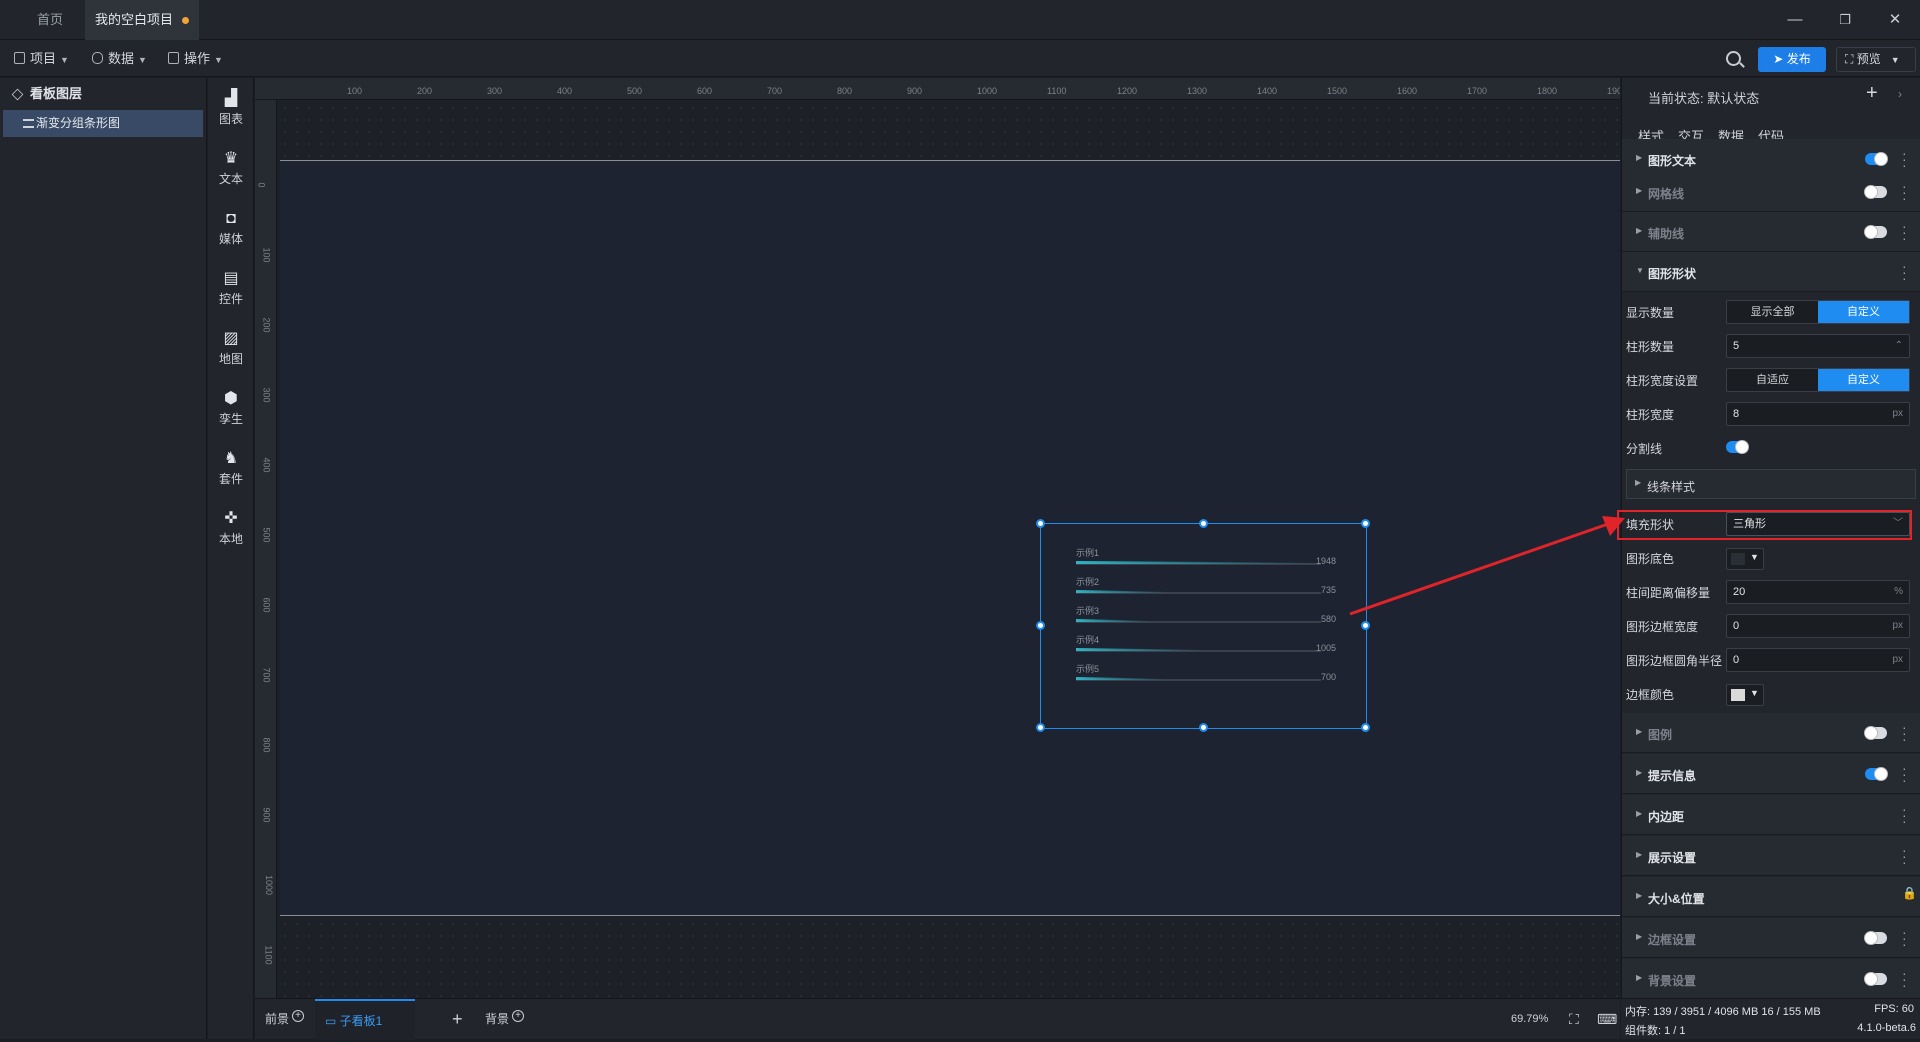  Describe the element at coordinates (365, 1019) in the screenshot. I see `tab-subboard: ▭ 子看板1` at that location.